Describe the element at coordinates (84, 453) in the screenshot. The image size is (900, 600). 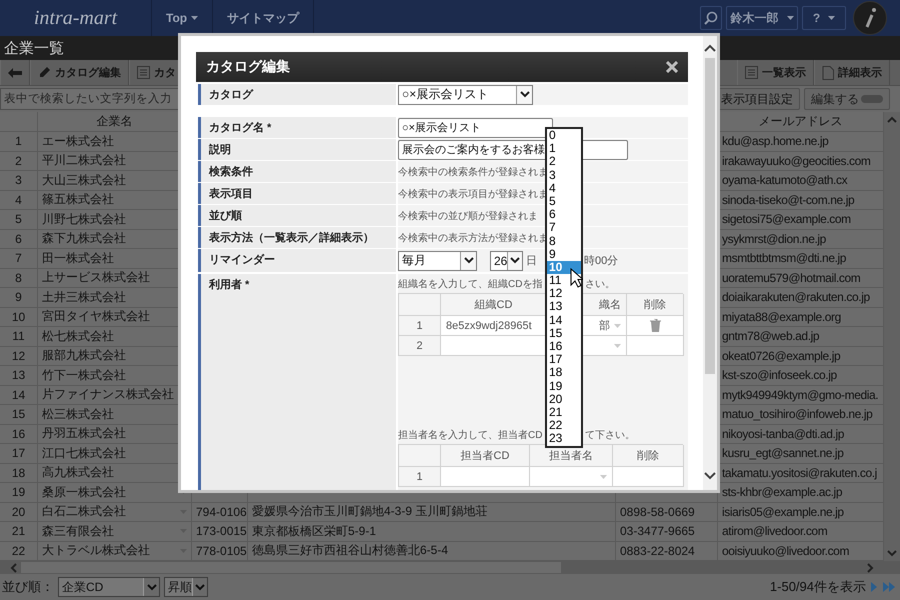
I see `table-cell: 江口七株式会社` at that location.